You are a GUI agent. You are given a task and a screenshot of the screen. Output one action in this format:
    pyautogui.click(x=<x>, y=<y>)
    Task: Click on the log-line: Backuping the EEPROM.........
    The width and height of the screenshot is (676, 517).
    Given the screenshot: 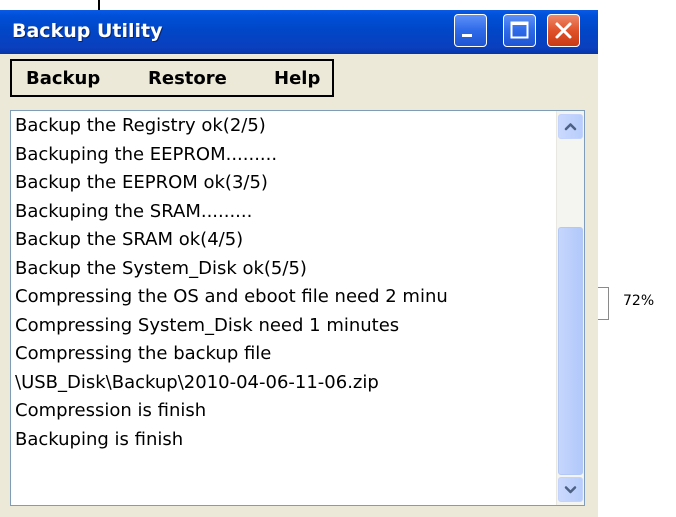 What is the action you would take?
    pyautogui.click(x=146, y=154)
    